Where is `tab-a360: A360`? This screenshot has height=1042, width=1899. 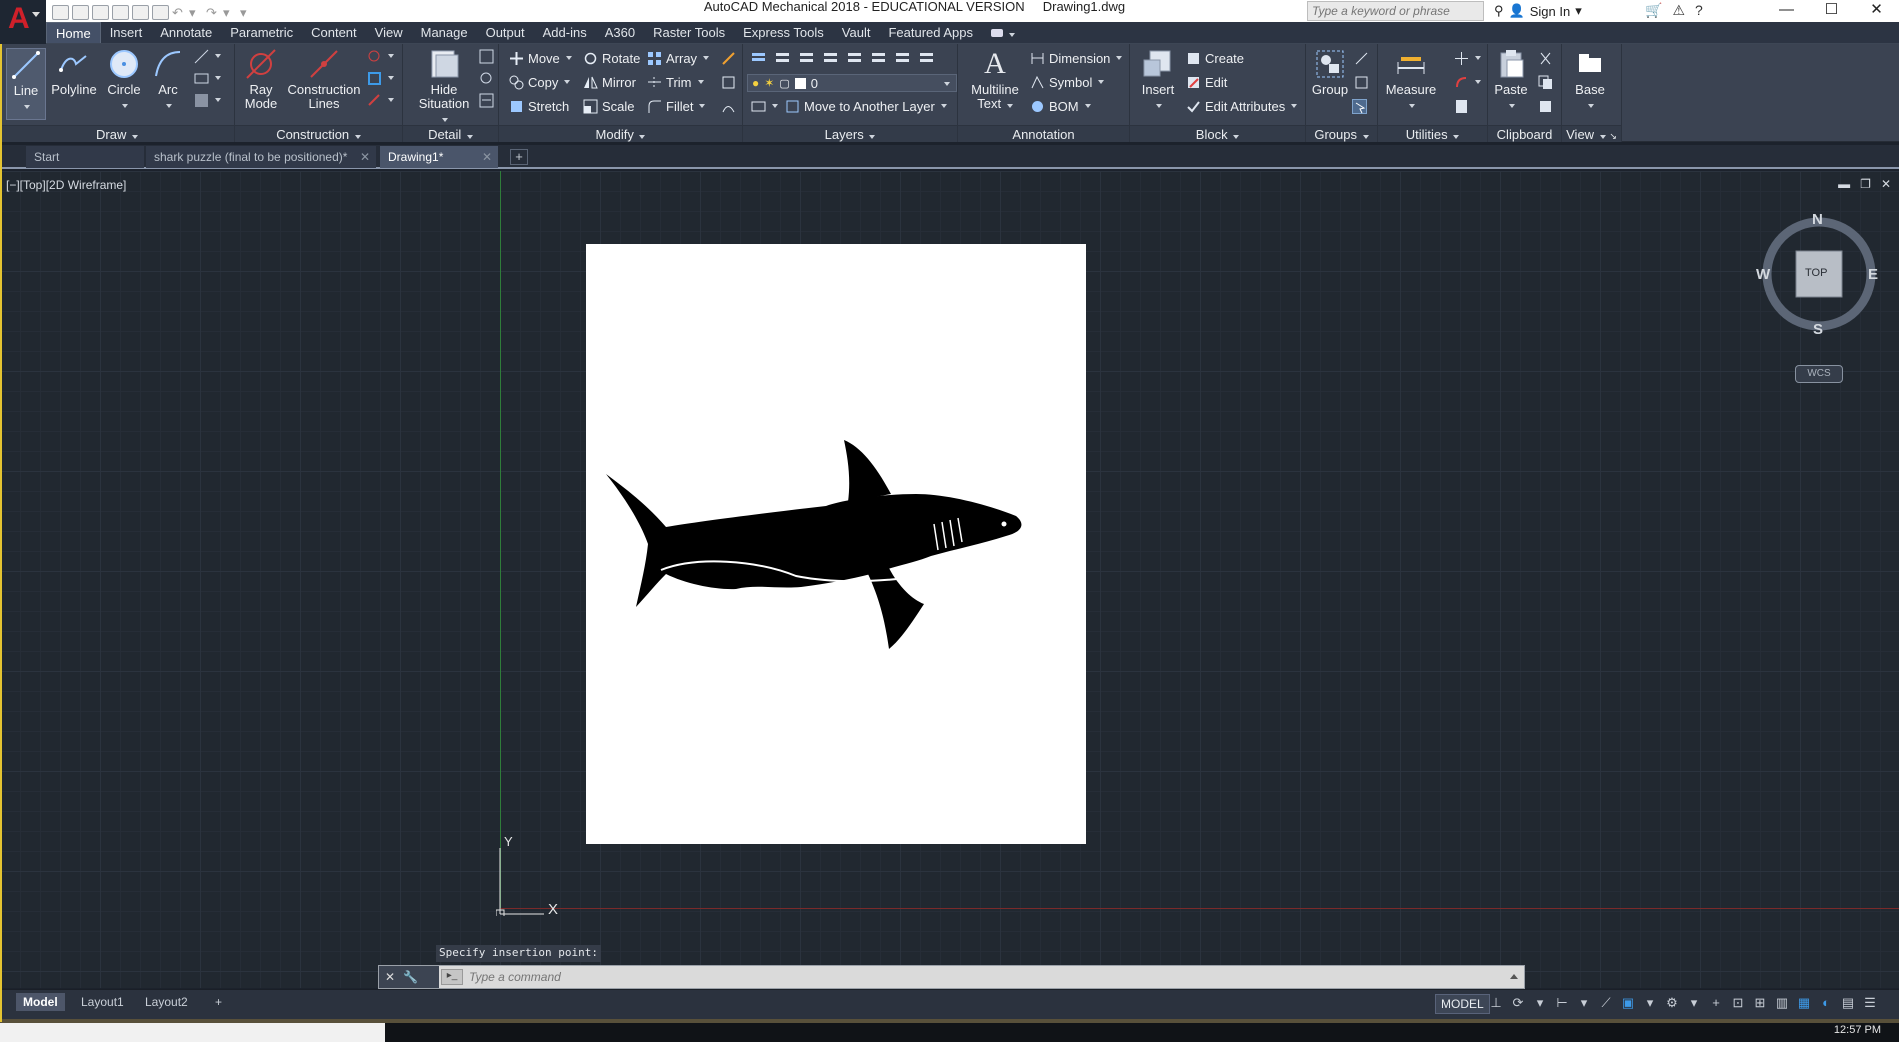 tab-a360: A360 is located at coordinates (620, 32).